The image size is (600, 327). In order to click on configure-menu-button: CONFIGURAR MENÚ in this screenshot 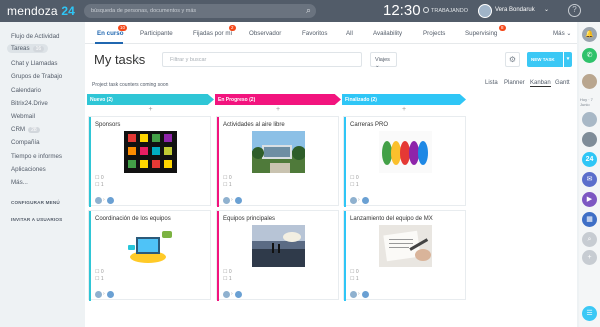, I will do `click(35, 202)`.